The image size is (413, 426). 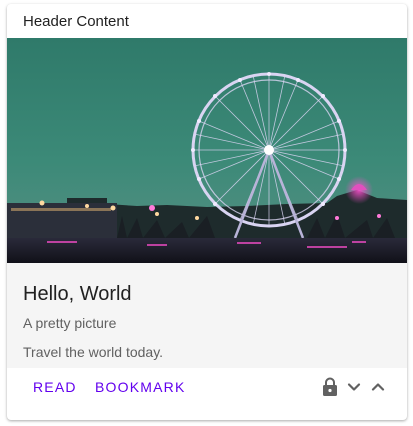 I want to click on card-header: Header Content, so click(x=76, y=21).